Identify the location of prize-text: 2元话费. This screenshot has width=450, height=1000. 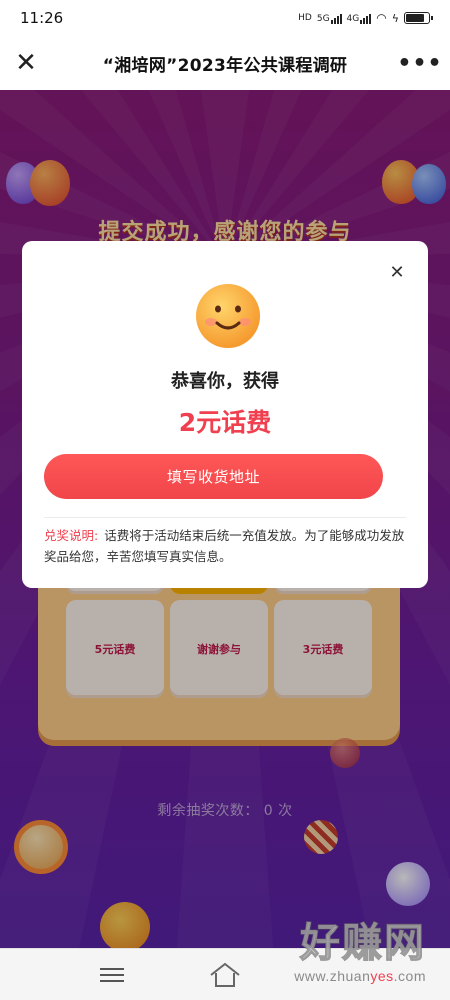
(225, 422).